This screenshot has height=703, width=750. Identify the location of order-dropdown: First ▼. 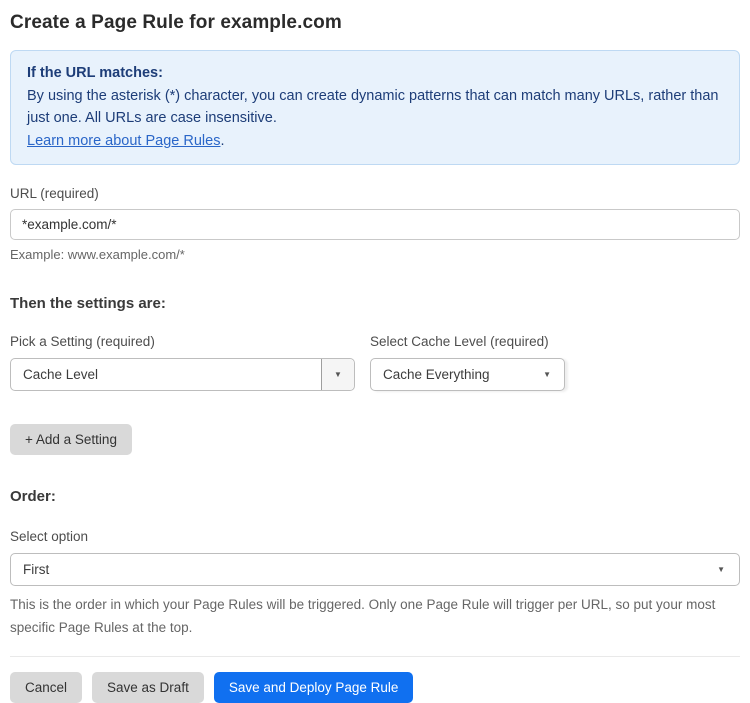
(375, 569).